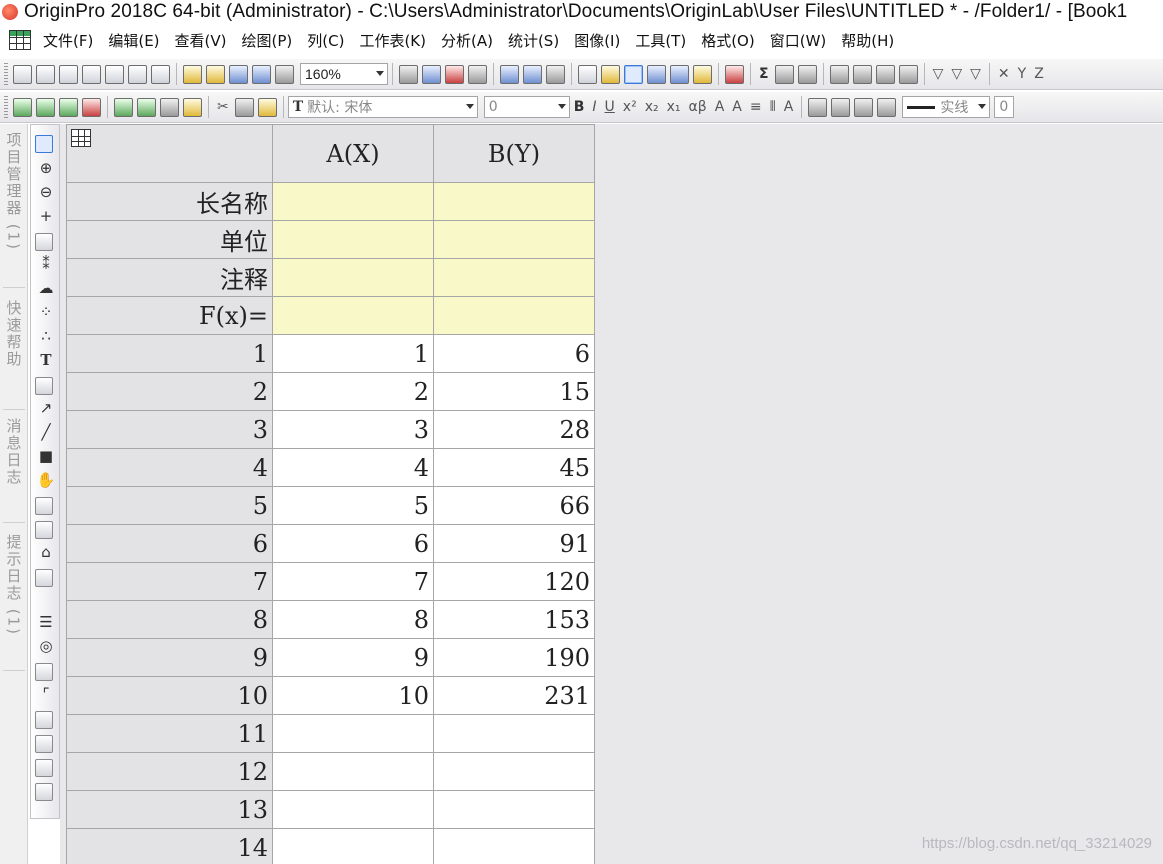 Image resolution: width=1163 pixels, height=864 pixels. Describe the element at coordinates (477, 74) in the screenshot. I see `code-builder-icon` at that location.